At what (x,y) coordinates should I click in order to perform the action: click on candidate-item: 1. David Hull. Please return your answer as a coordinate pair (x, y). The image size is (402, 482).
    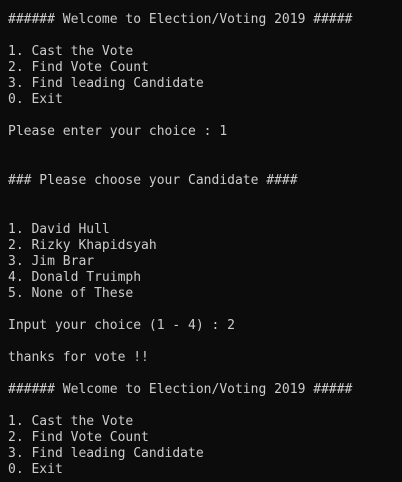
    Looking at the image, I should click on (59, 229).